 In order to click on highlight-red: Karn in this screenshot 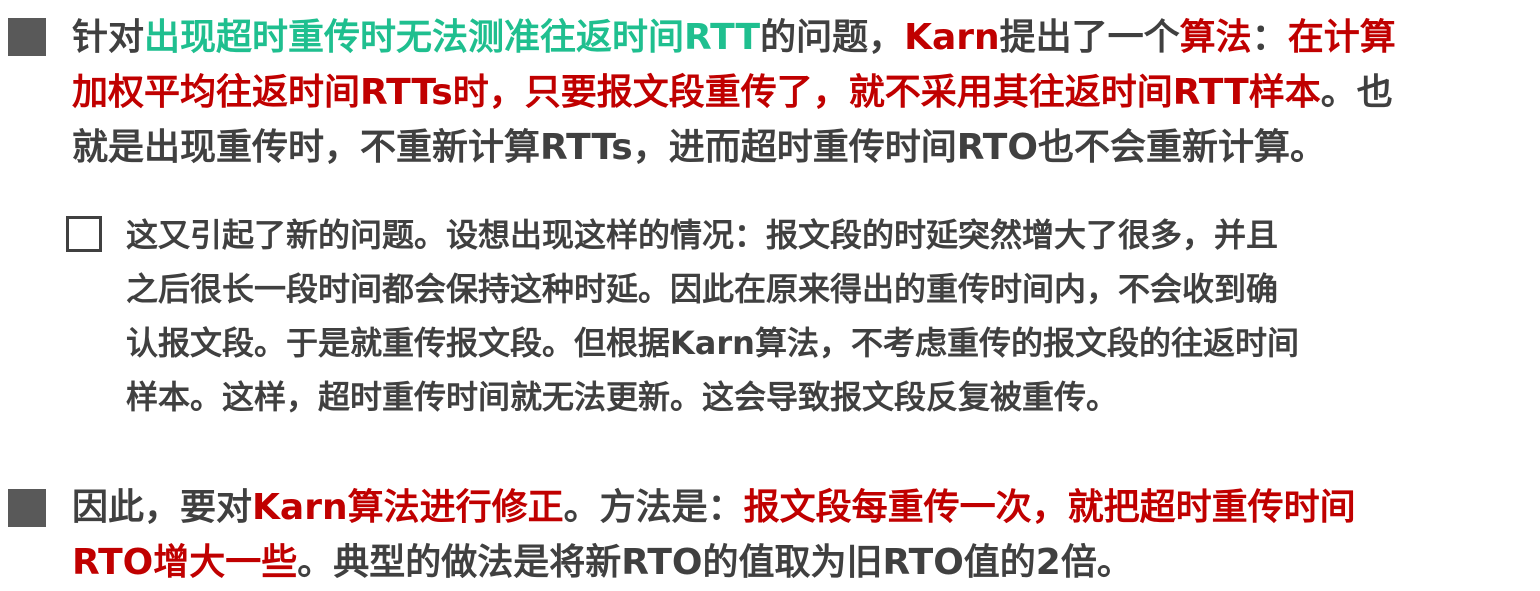, I will do `click(952, 37)`.